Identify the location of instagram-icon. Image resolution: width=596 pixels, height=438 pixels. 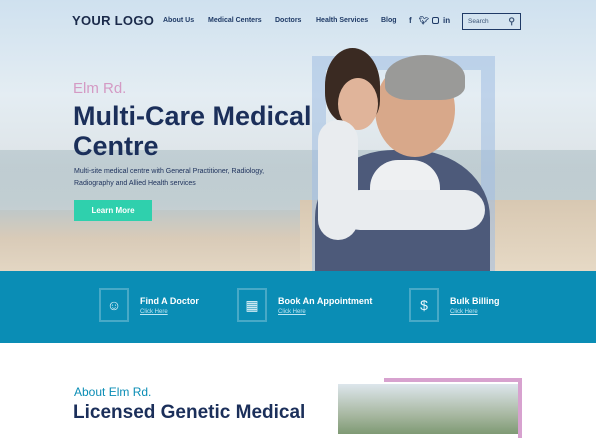
(435, 20).